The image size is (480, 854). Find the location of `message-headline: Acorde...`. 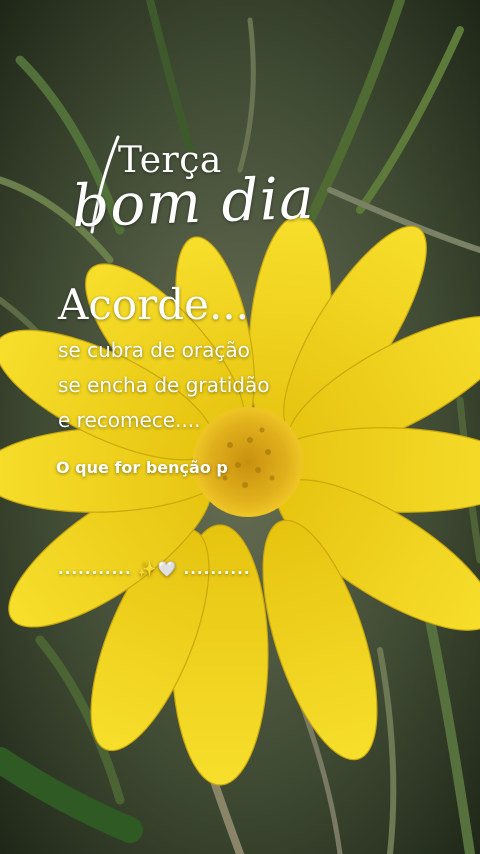

message-headline: Acorde... is located at coordinates (154, 304).